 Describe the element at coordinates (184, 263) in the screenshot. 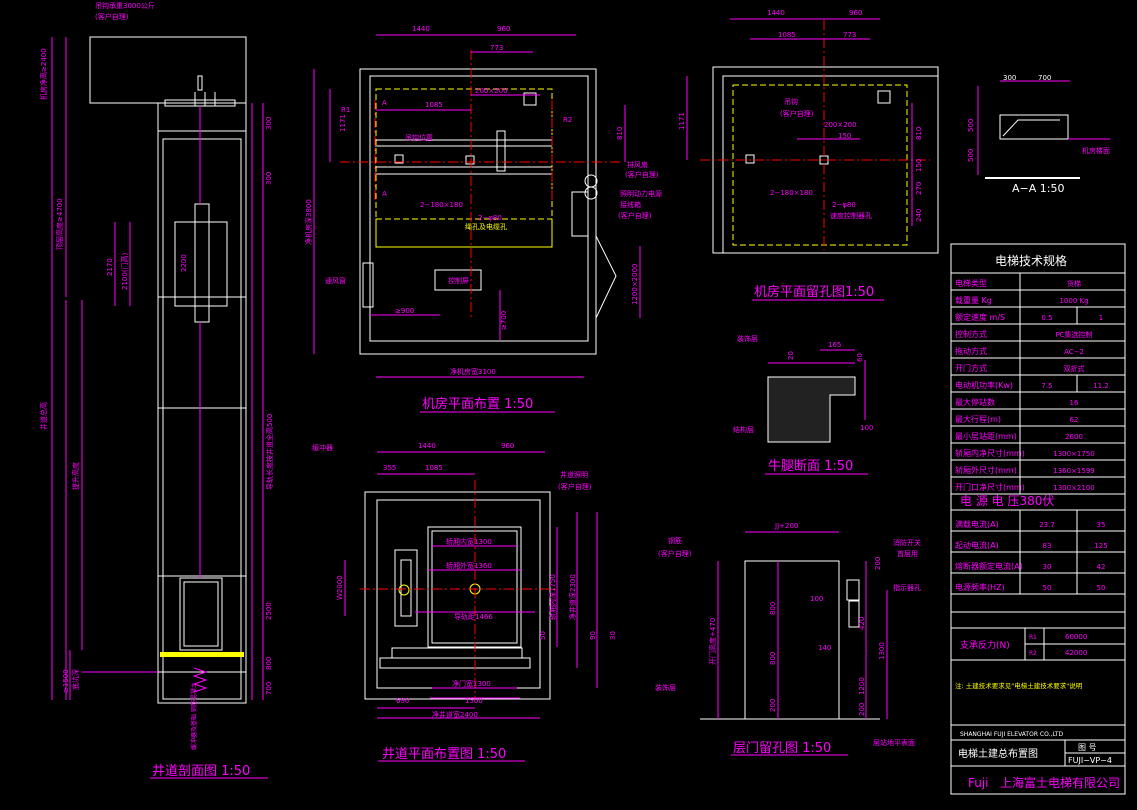

I see `door-2200-dim: 2200` at that location.